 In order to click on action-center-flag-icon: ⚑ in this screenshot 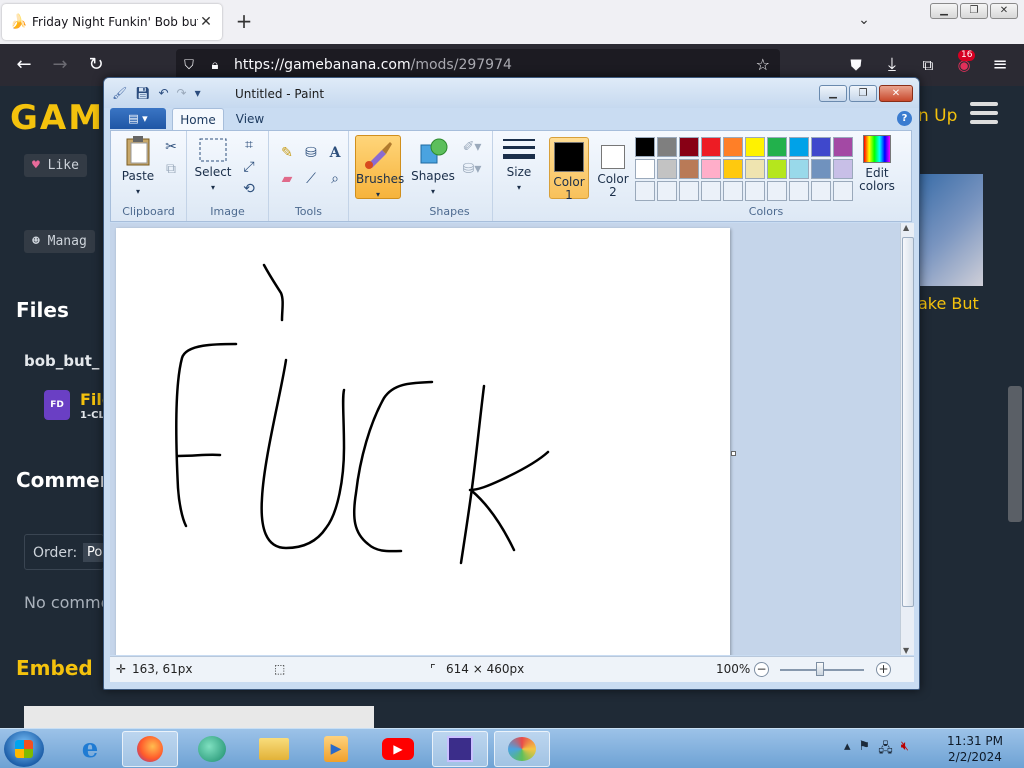, I will do `click(865, 750)`.